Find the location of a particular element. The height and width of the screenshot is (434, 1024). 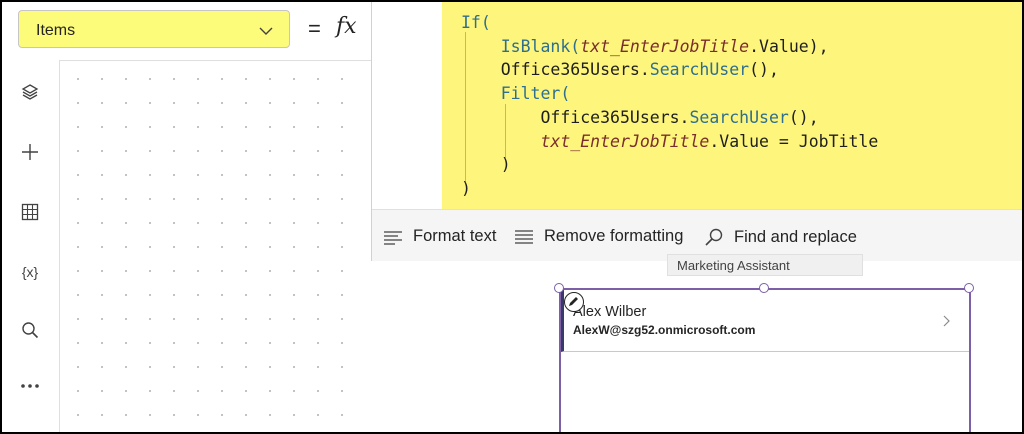

fx-icon: fx is located at coordinates (346, 26).